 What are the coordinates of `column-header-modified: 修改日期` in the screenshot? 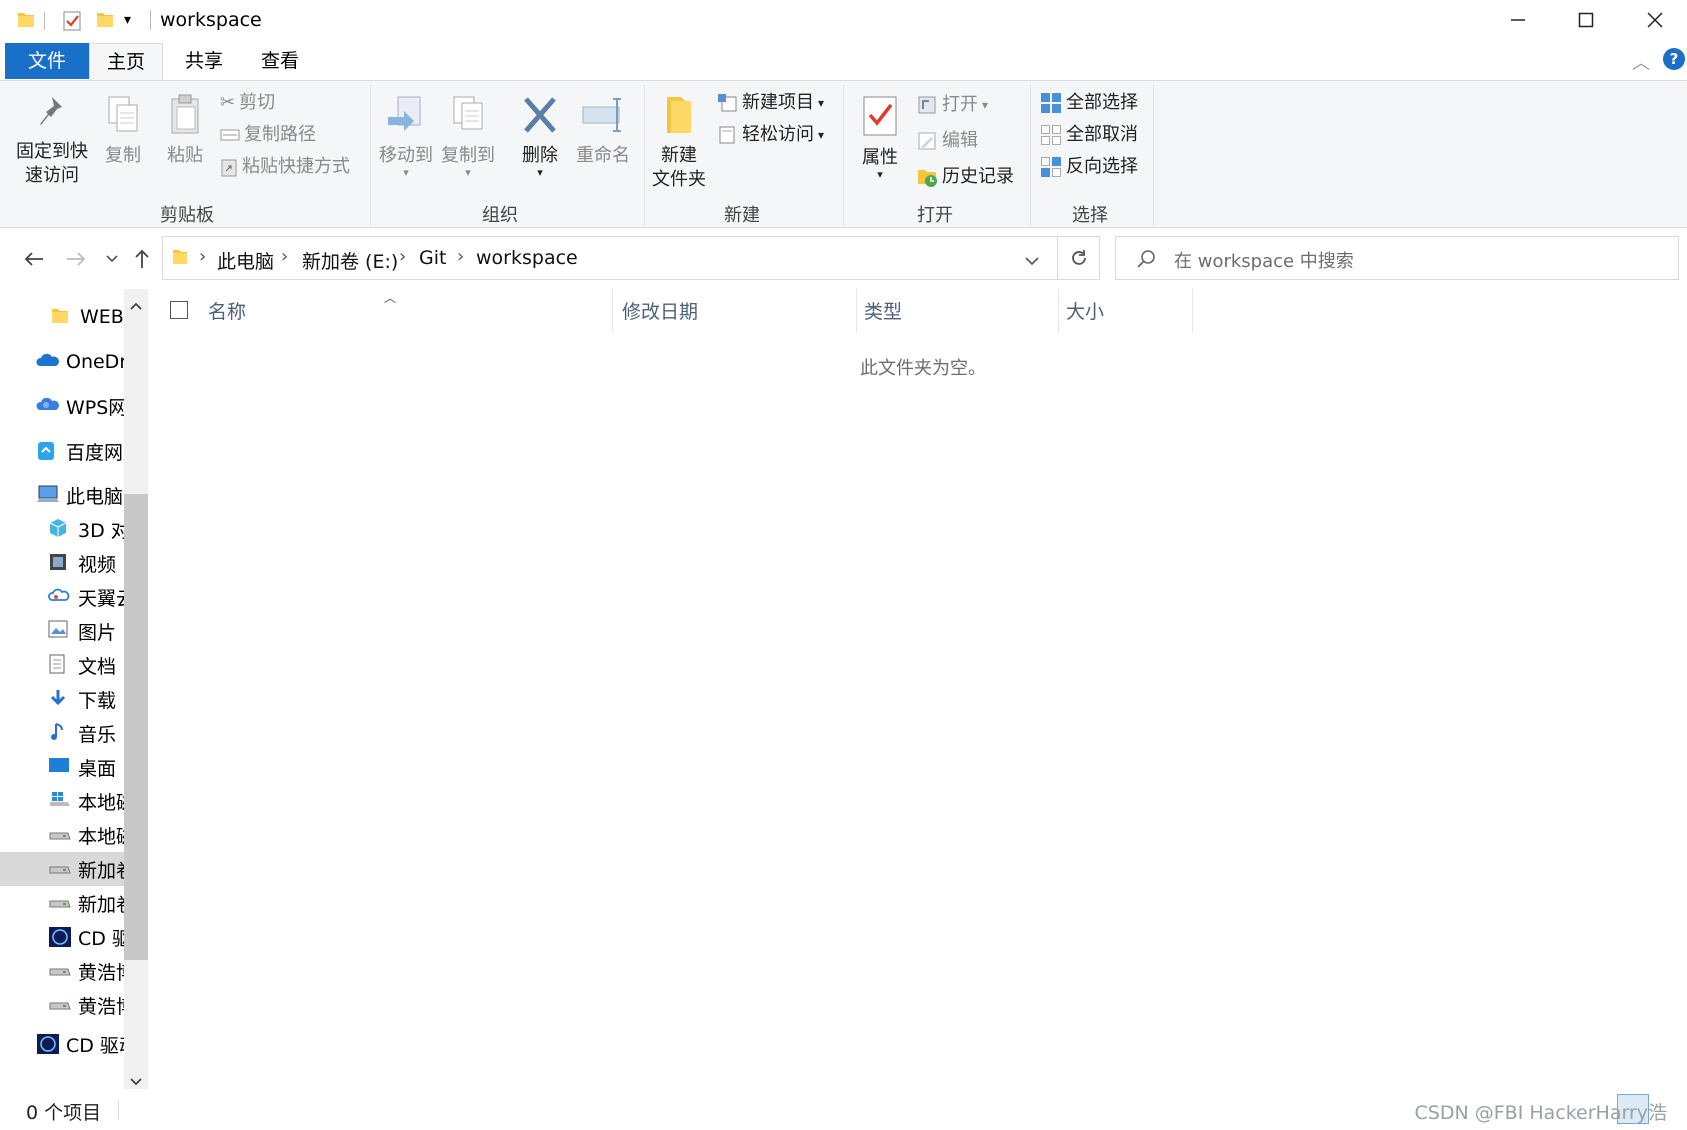 It's located at (660, 312).